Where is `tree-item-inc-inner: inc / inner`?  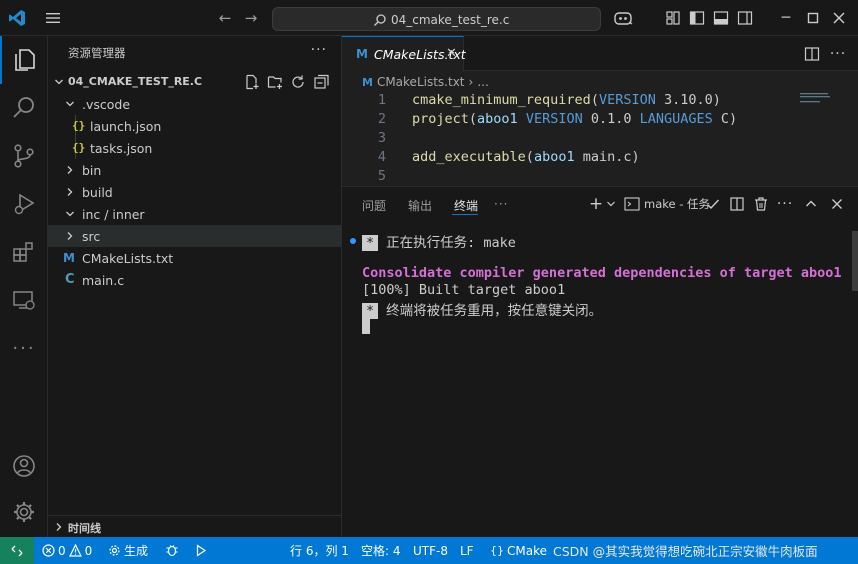 tree-item-inc-inner: inc / inner is located at coordinates (195, 214).